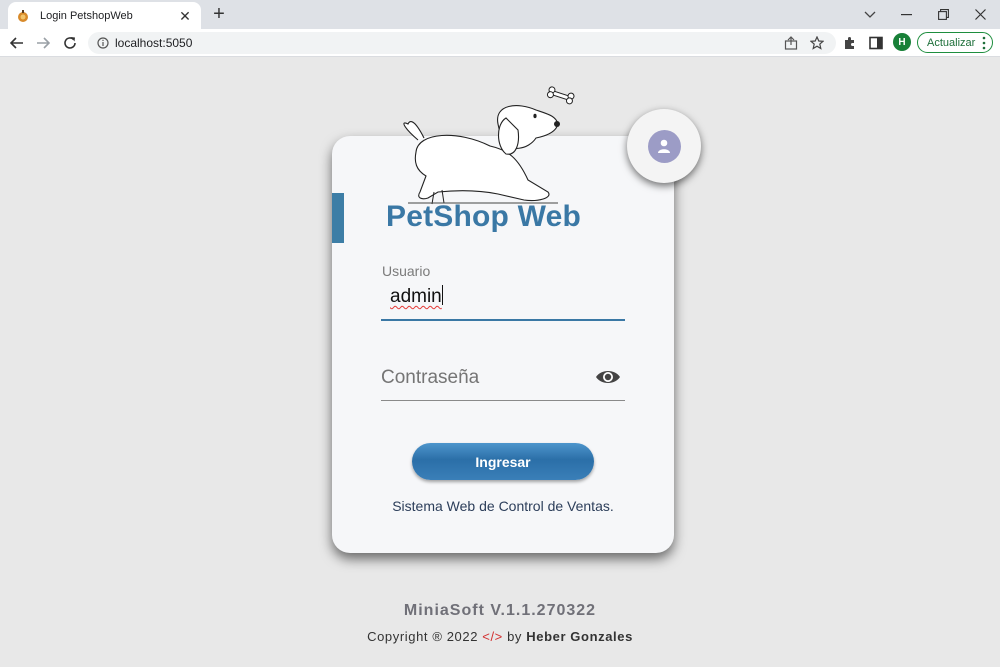 The width and height of the screenshot is (1000, 667). Describe the element at coordinates (406, 271) in the screenshot. I see `username-label: Usuario` at that location.